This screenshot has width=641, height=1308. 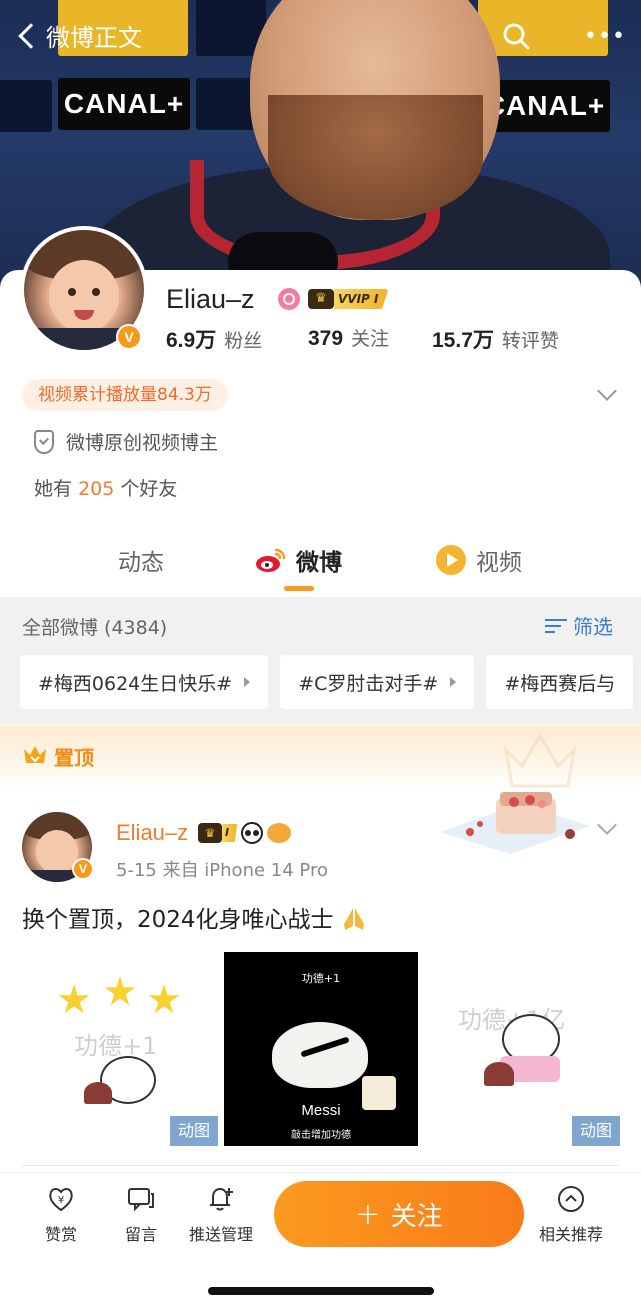 What do you see at coordinates (53, 489) in the screenshot?
I see `friends-prefix: 她有` at bounding box center [53, 489].